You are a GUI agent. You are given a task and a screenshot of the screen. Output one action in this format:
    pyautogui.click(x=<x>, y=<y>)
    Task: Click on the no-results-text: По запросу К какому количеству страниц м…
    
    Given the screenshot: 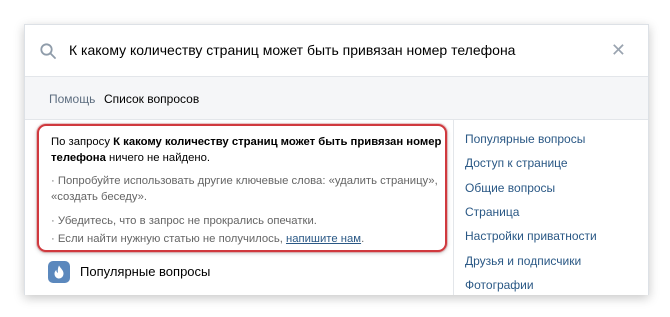 What is the action you would take?
    pyautogui.click(x=248, y=150)
    